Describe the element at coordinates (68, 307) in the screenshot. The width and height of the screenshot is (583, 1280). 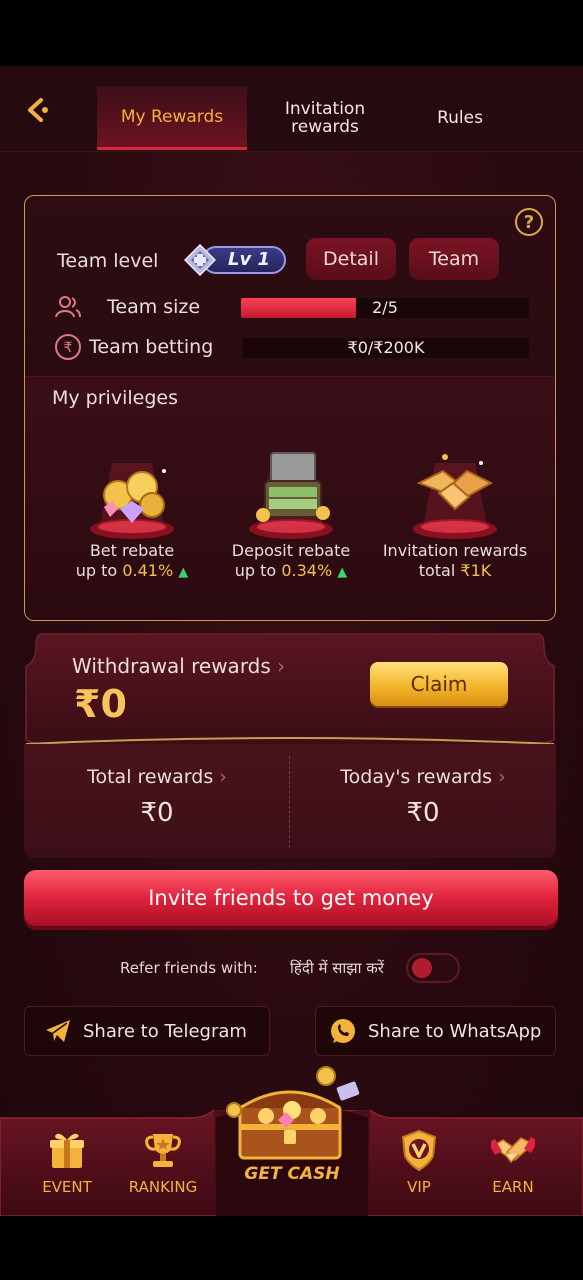
I see `people-icon` at that location.